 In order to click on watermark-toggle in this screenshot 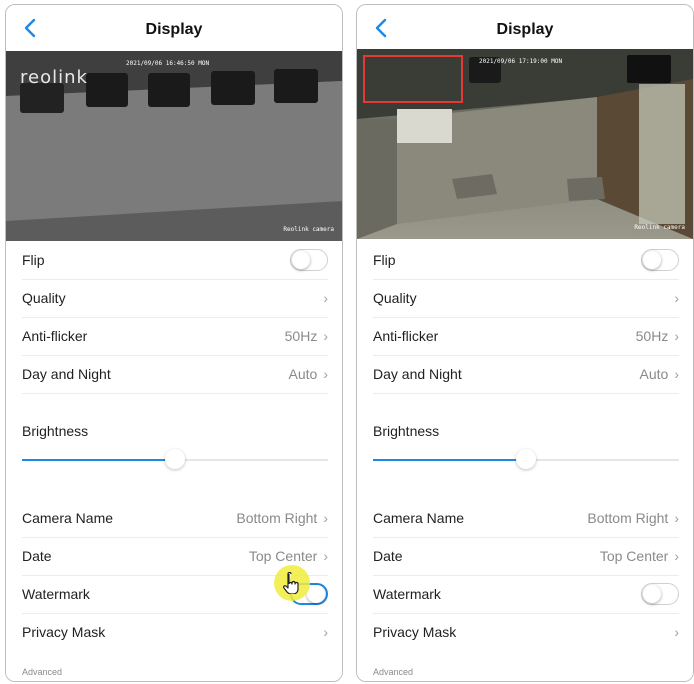, I will do `click(660, 594)`.